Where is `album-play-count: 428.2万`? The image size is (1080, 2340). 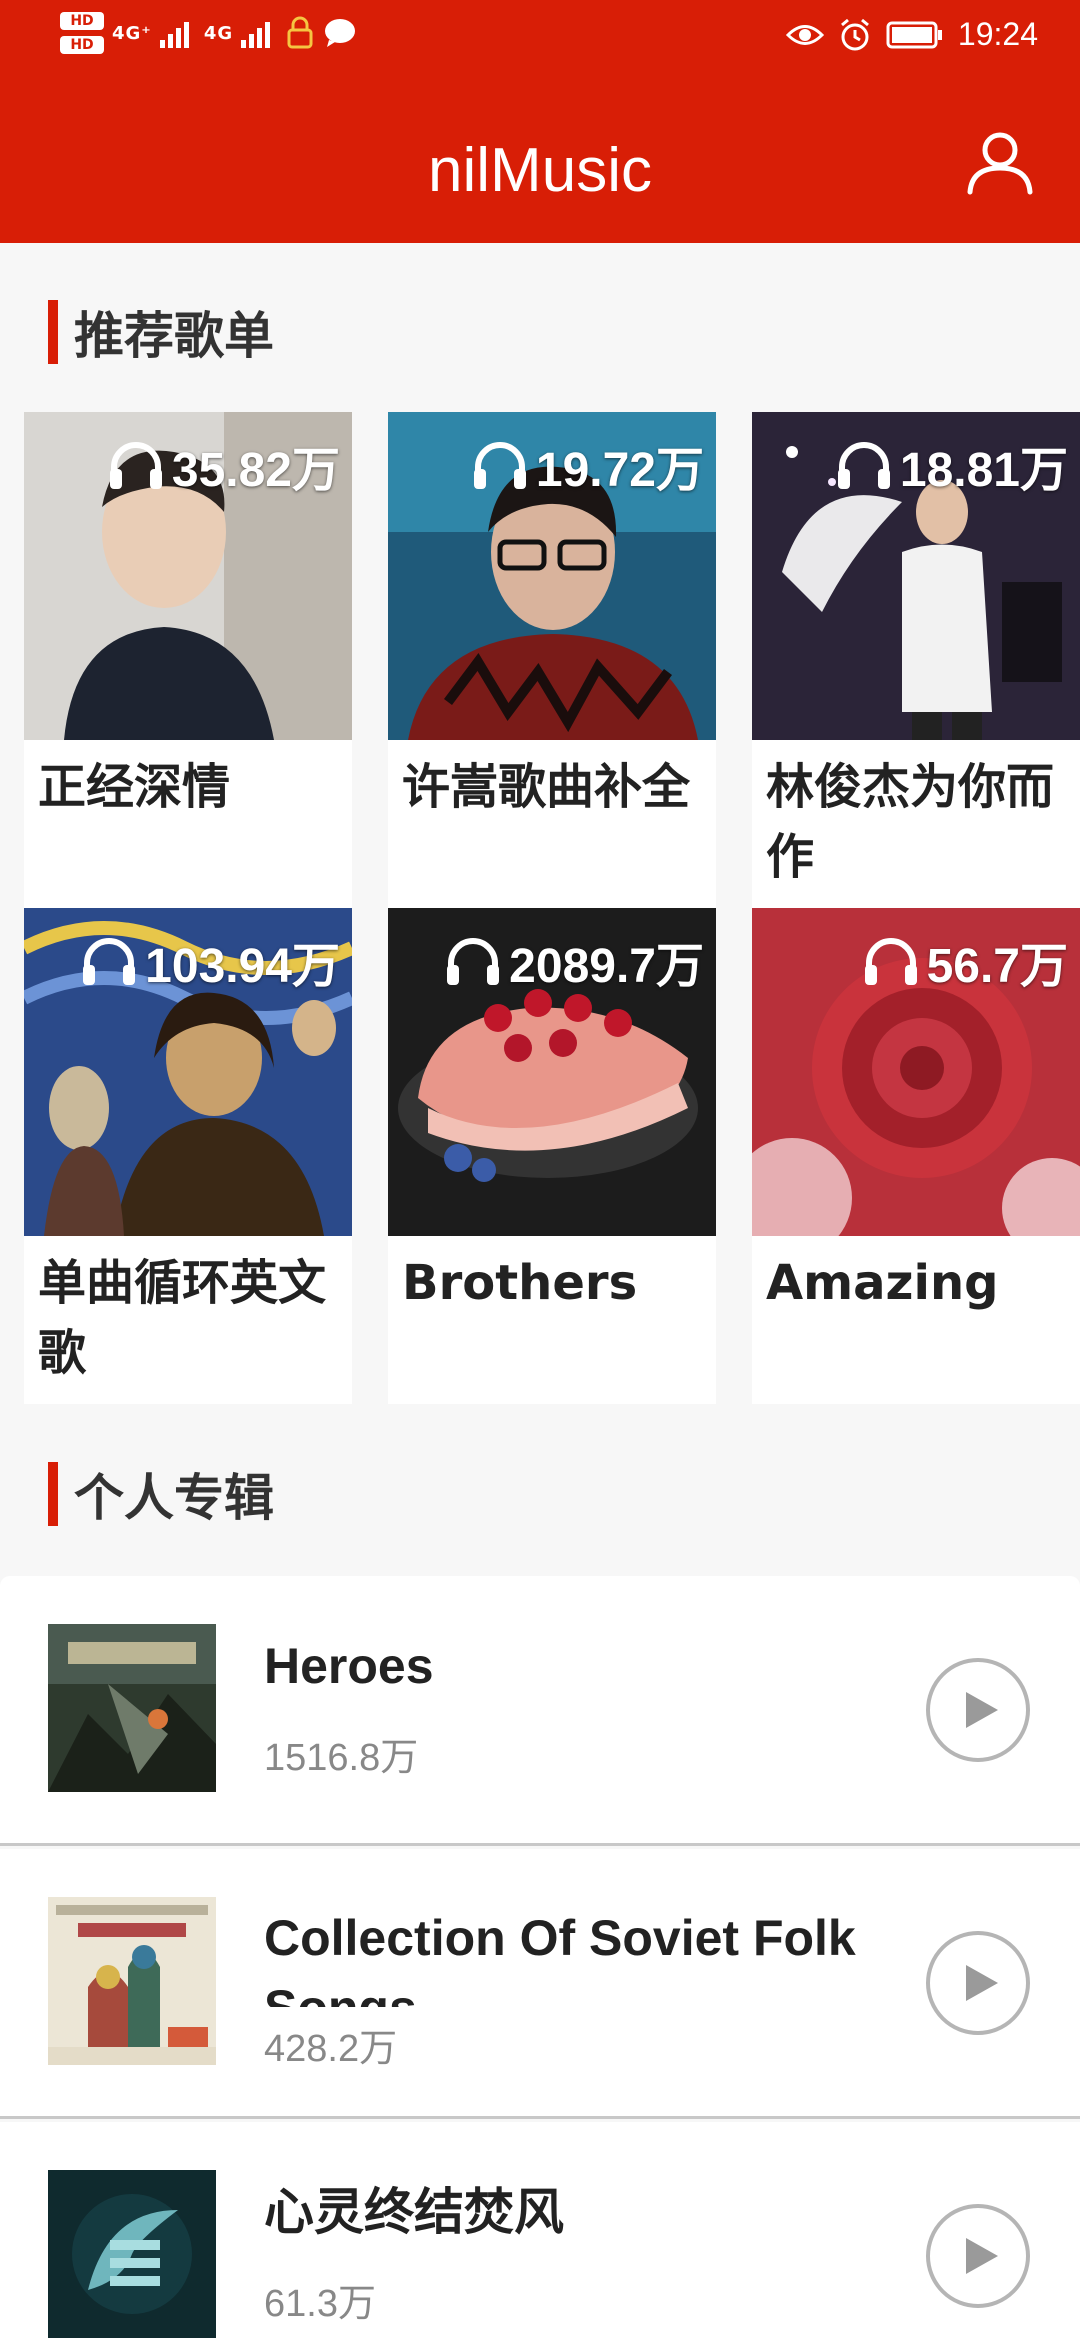
album-play-count: 428.2万 is located at coordinates (331, 2049).